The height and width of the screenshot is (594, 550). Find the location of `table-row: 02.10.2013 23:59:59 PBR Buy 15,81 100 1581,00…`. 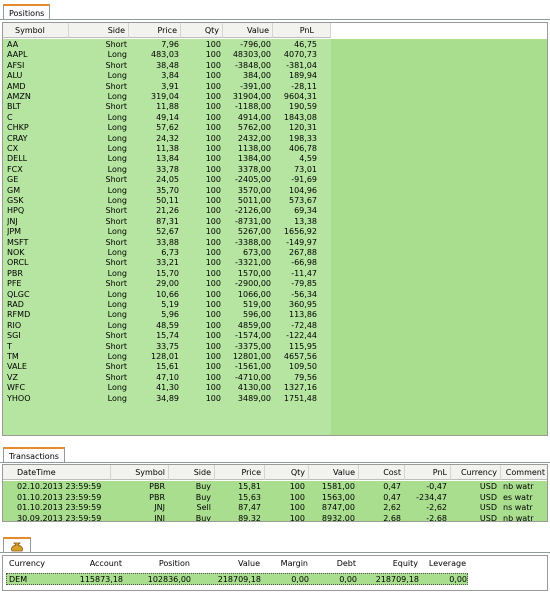

table-row: 02.10.2013 23:59:59 PBR Buy 15,81 100 1581,00… is located at coordinates (275, 487).